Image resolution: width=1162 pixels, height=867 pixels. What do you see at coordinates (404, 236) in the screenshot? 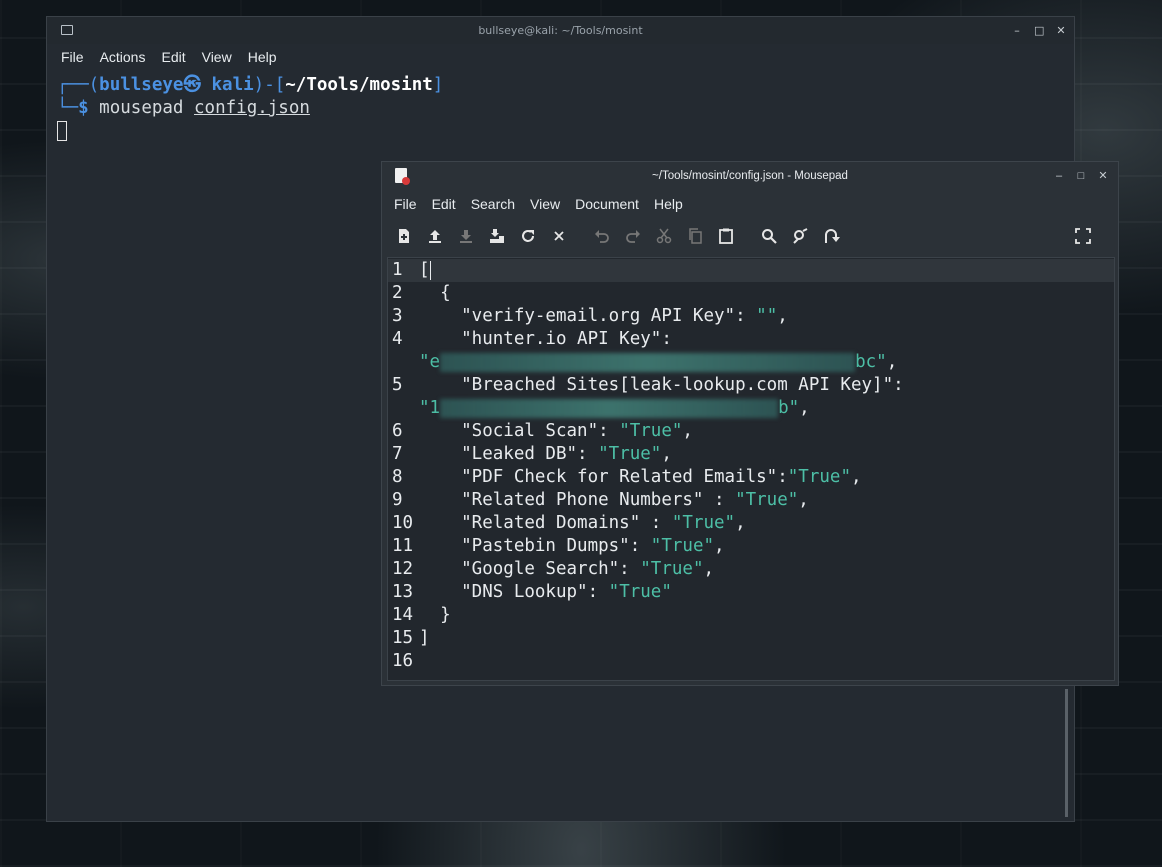
I see `new-document-icon` at bounding box center [404, 236].